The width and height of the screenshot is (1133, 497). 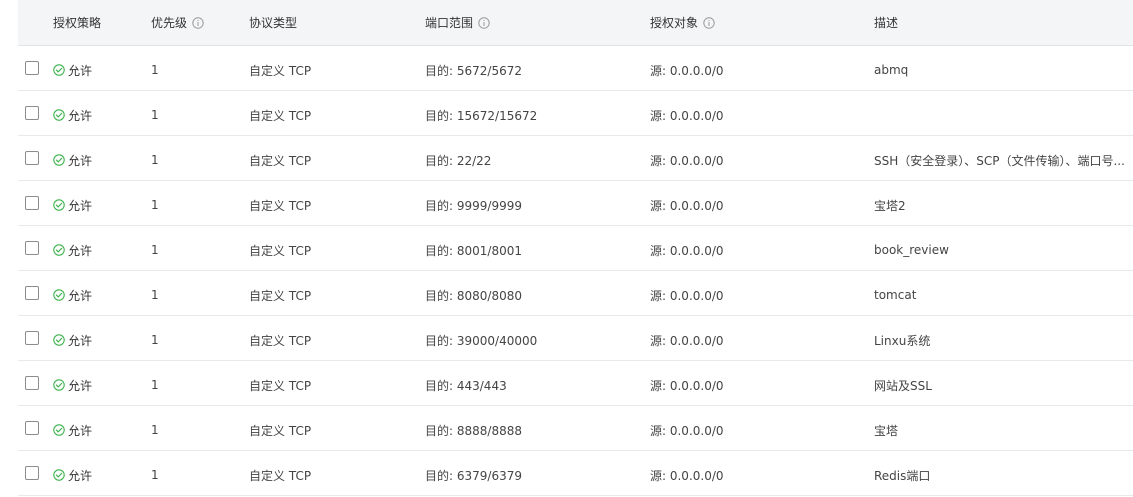 I want to click on port-range-cell: 目的: 9999/9999, so click(x=473, y=205).